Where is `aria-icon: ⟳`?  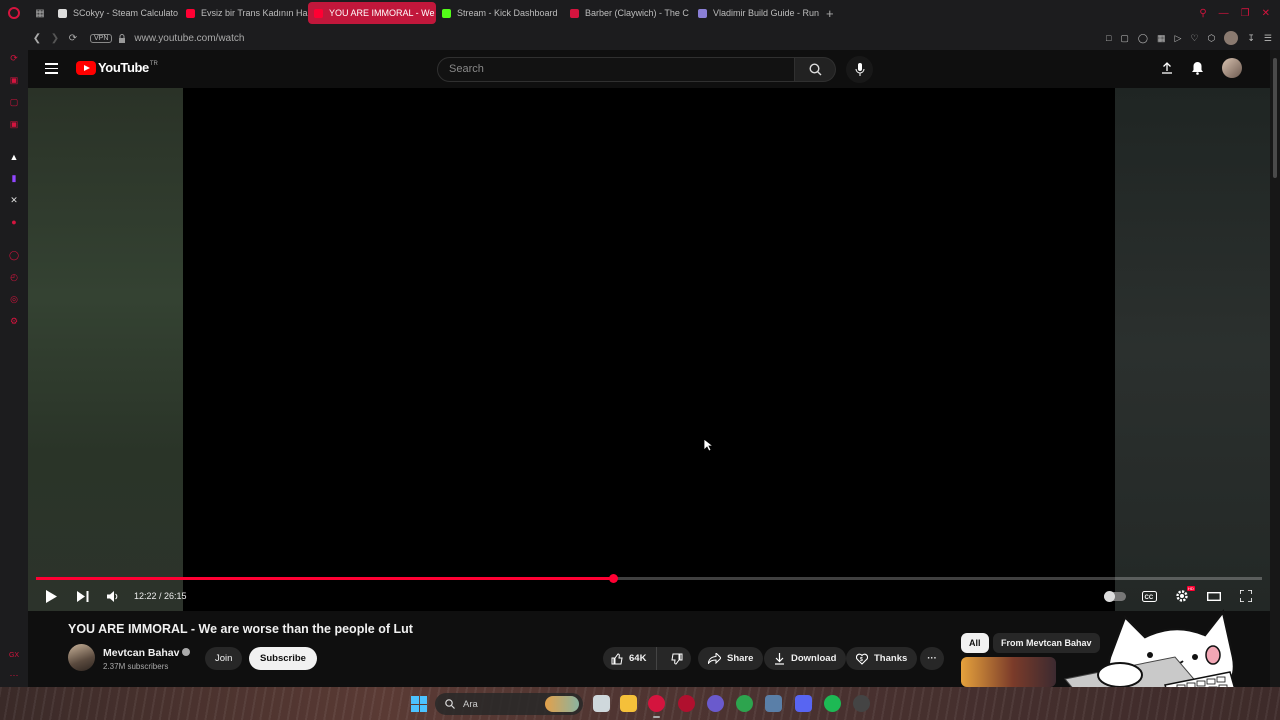 aria-icon: ⟳ is located at coordinates (14, 58).